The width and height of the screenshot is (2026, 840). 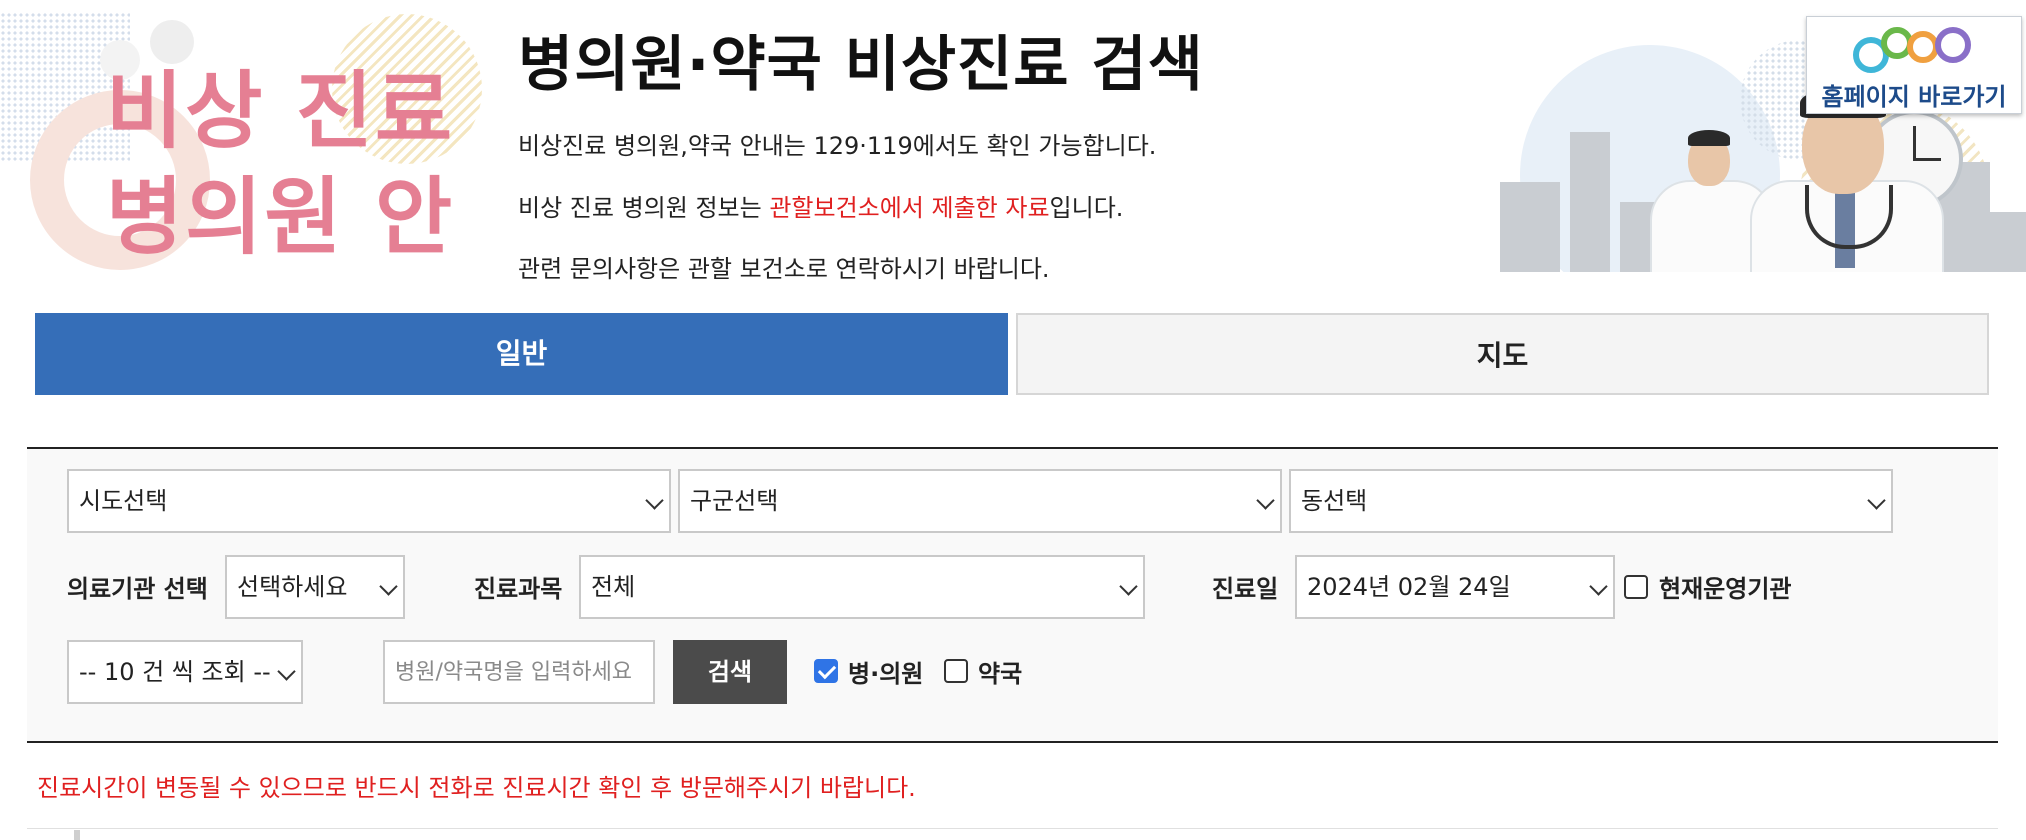 What do you see at coordinates (1245, 589) in the screenshot?
I see `date-label: 진료일` at bounding box center [1245, 589].